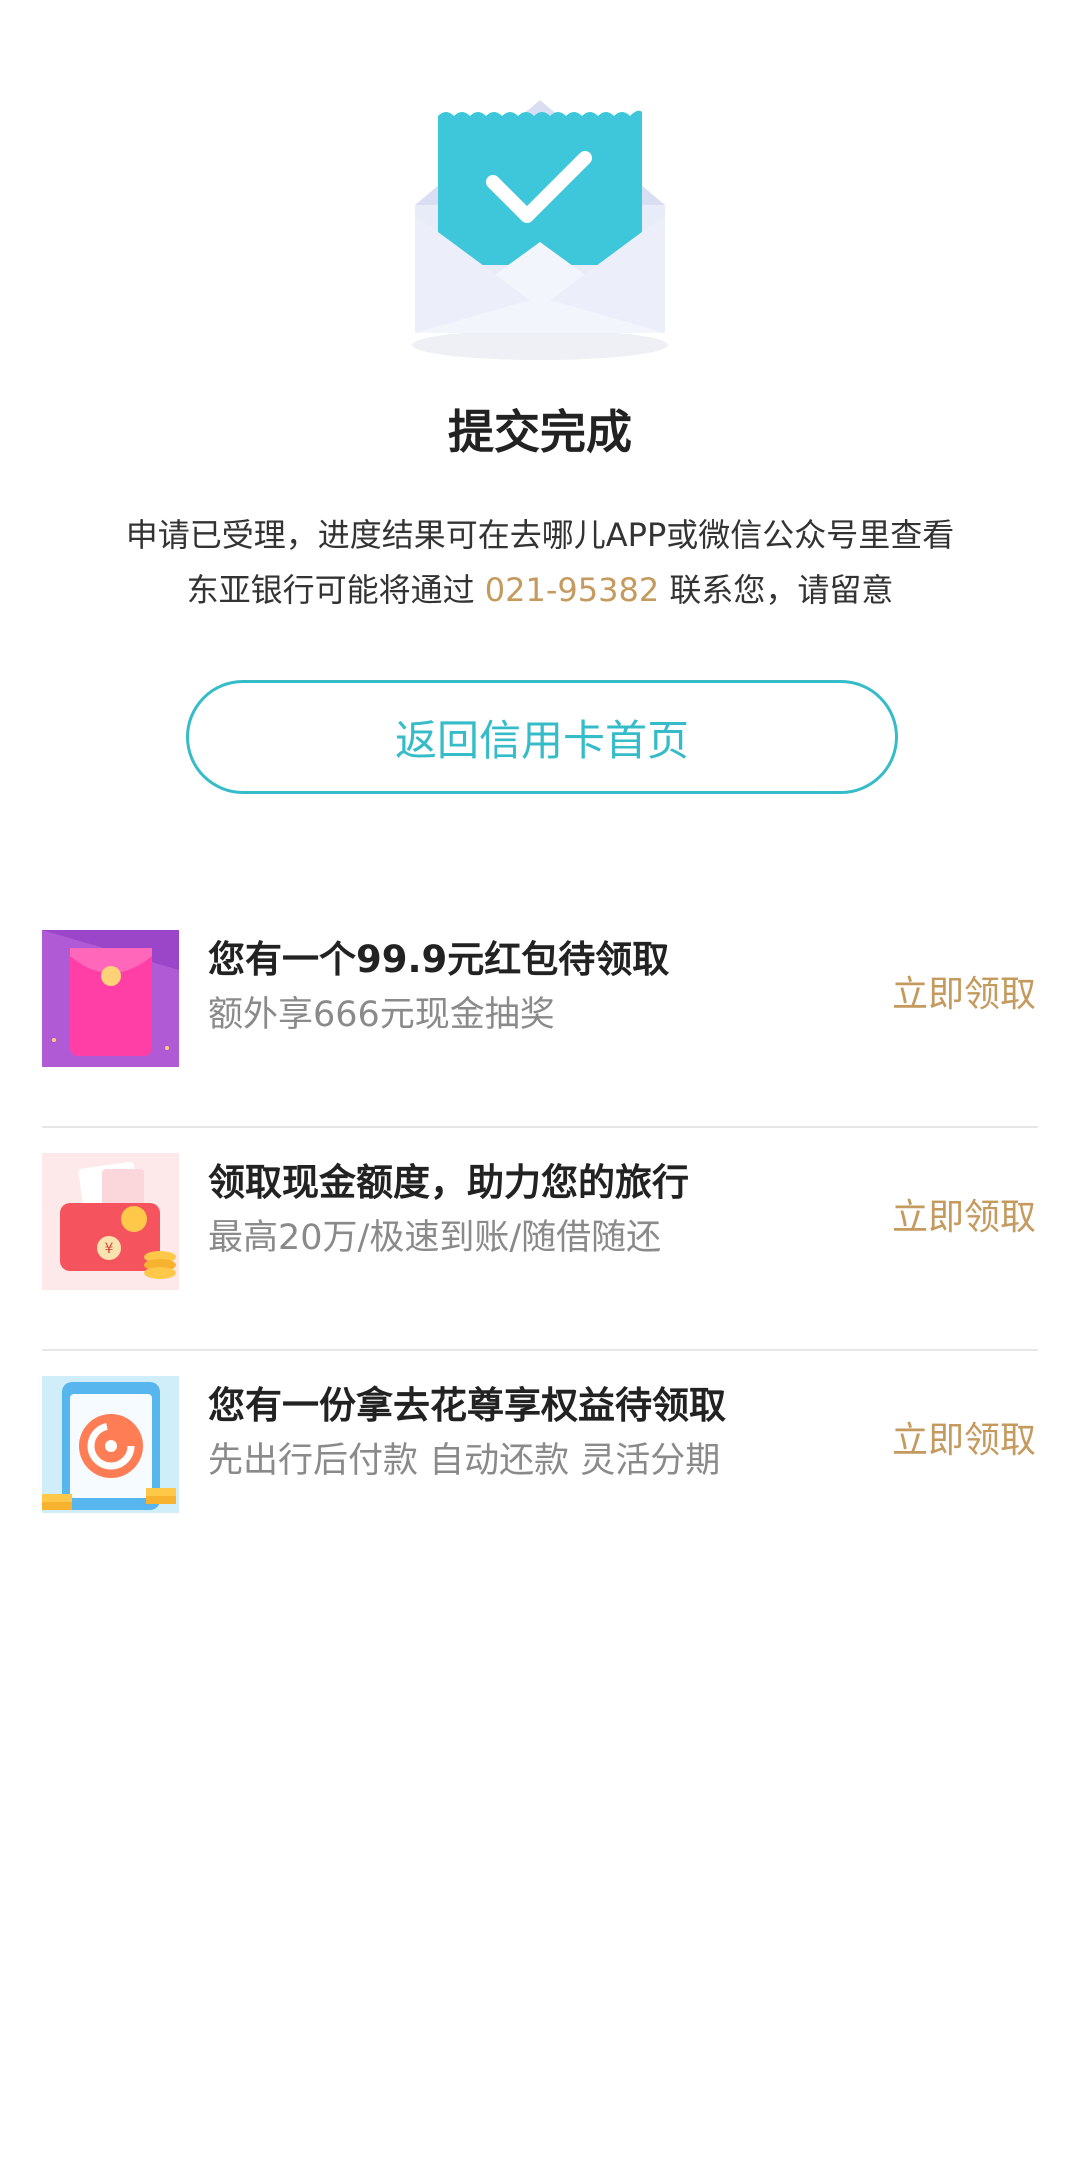  I want to click on offer-subtitle: 最高20万/极速到账/随借随还, so click(435, 1238).